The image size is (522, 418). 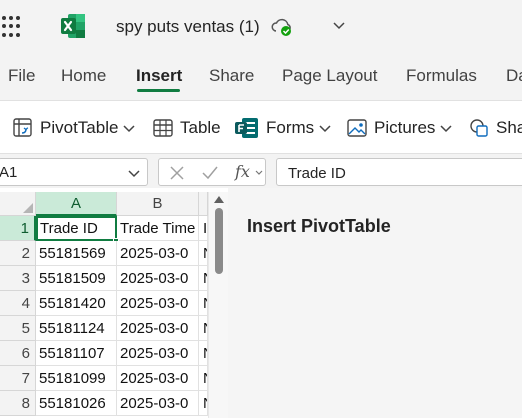 I want to click on table-cell: 55181026, so click(x=76, y=403).